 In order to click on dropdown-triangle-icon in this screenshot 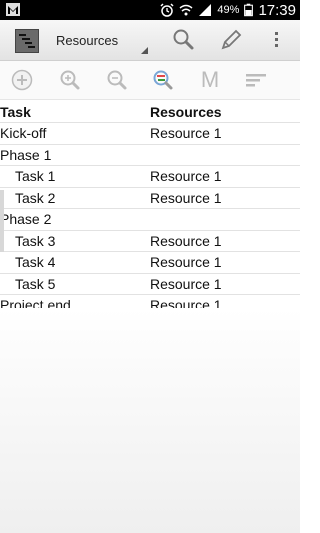, I will do `click(144, 50)`.